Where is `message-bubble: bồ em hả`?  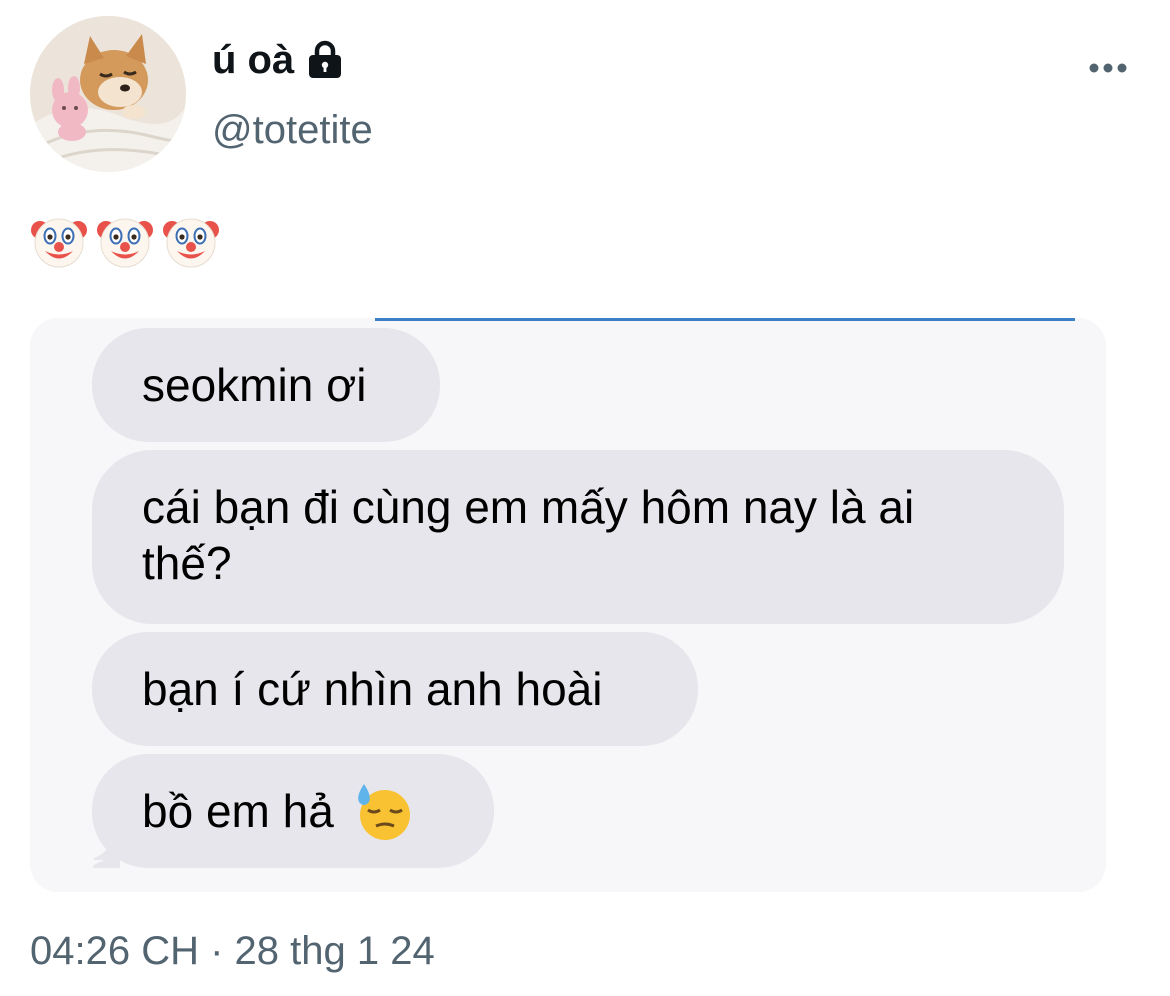
message-bubble: bồ em hả is located at coordinates (293, 811).